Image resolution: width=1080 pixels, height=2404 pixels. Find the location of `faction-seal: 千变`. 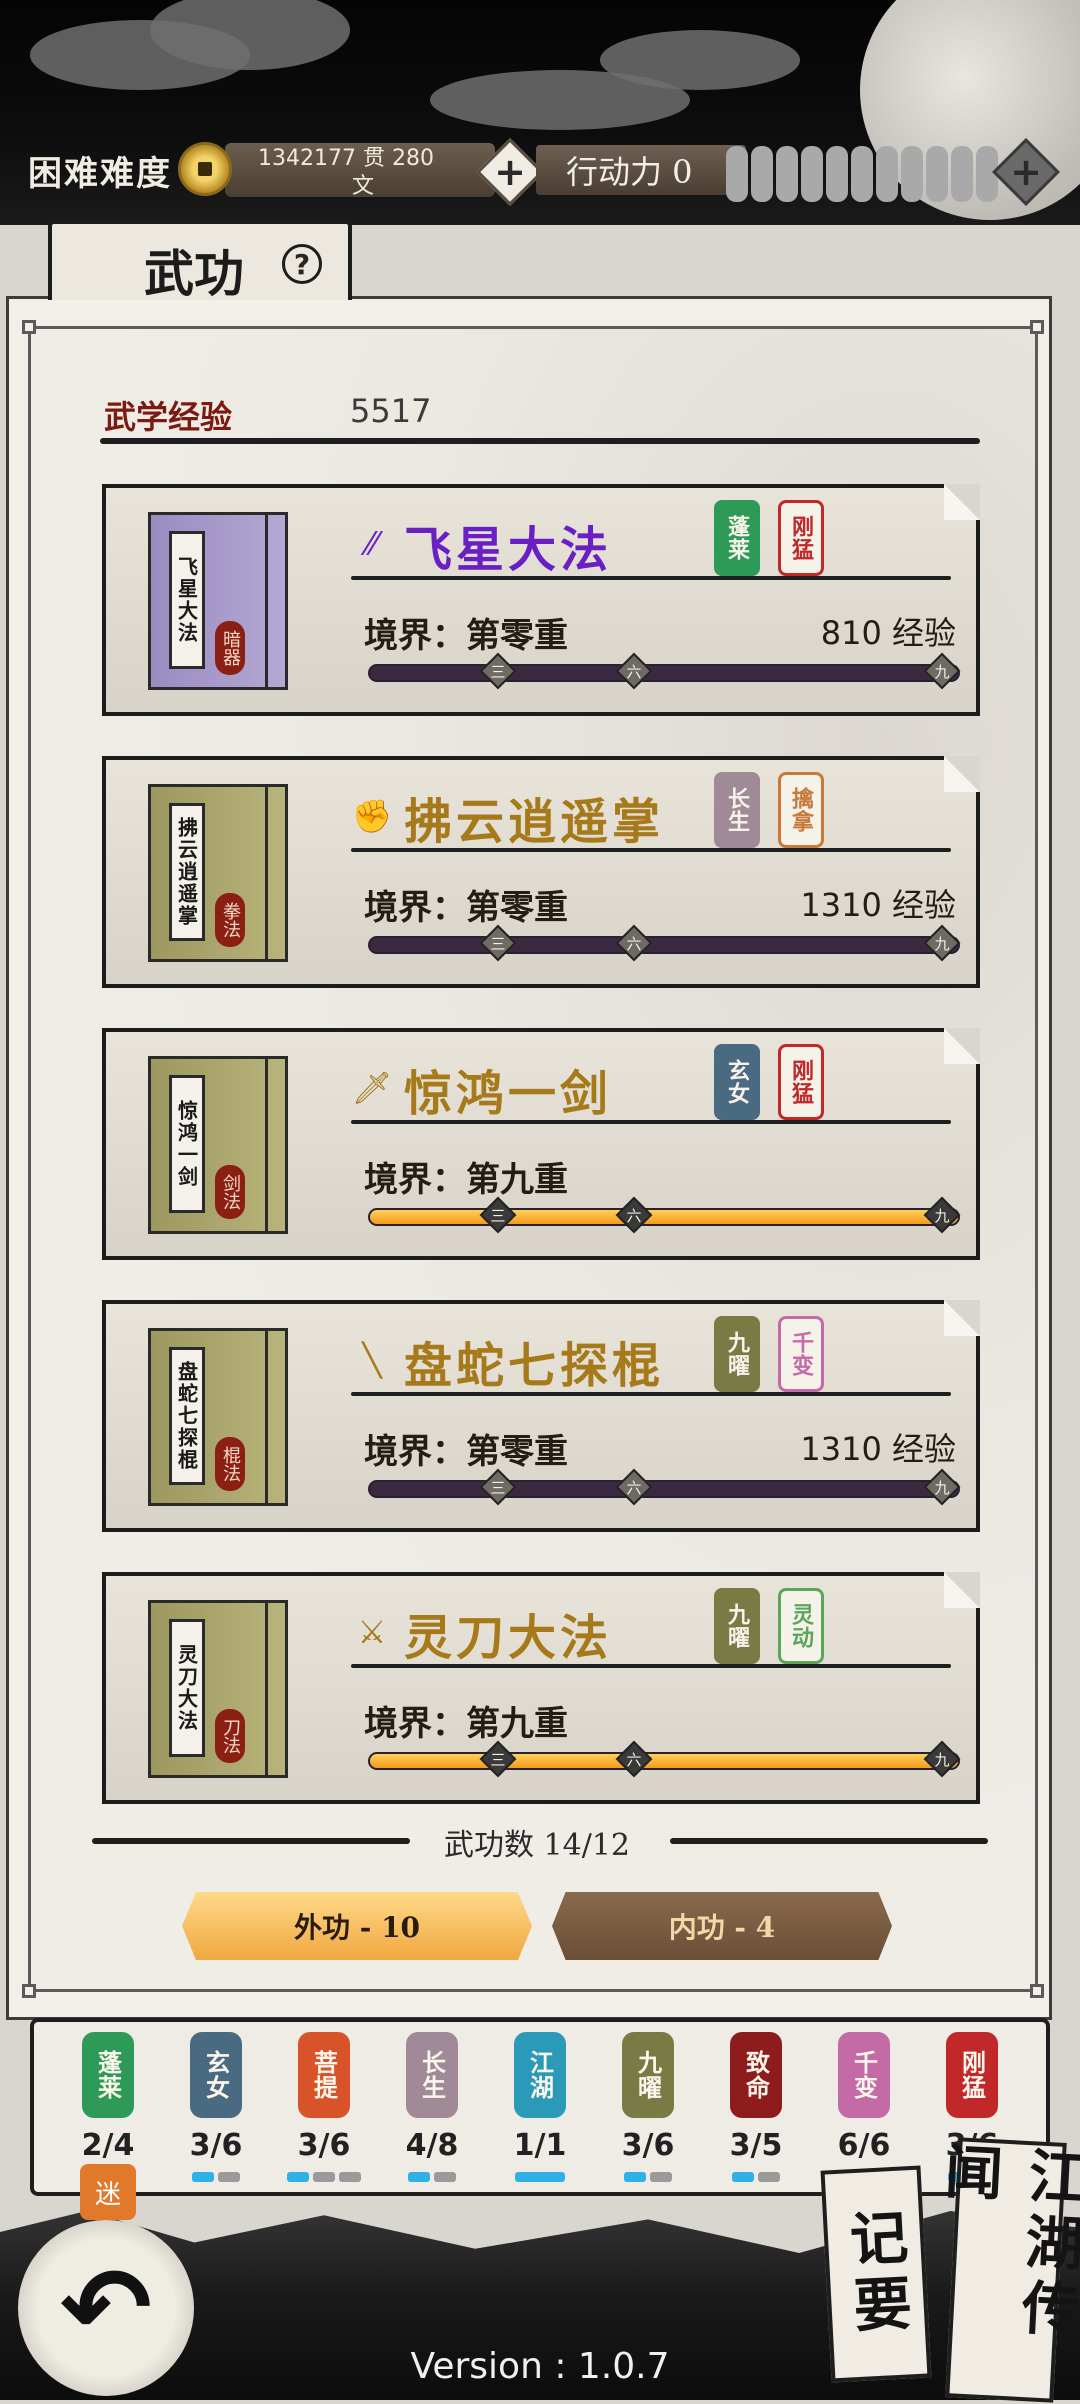

faction-seal: 千变 is located at coordinates (864, 2075).